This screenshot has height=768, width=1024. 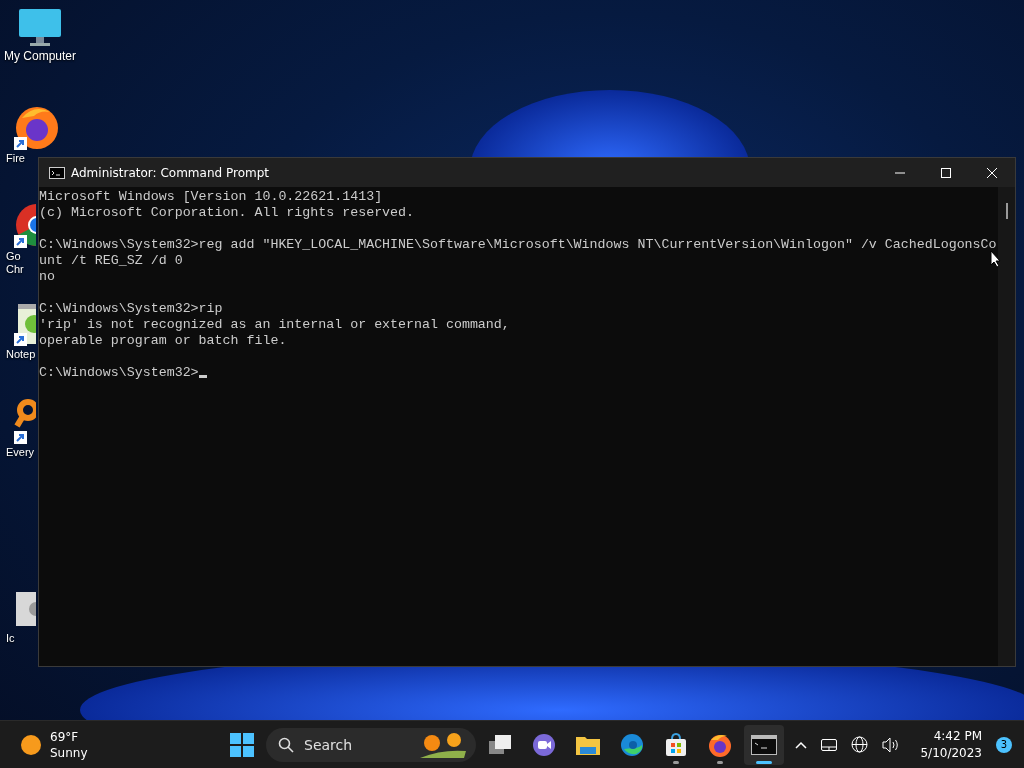 I want to click on mouse-pointer-icon, so click(x=996, y=259).